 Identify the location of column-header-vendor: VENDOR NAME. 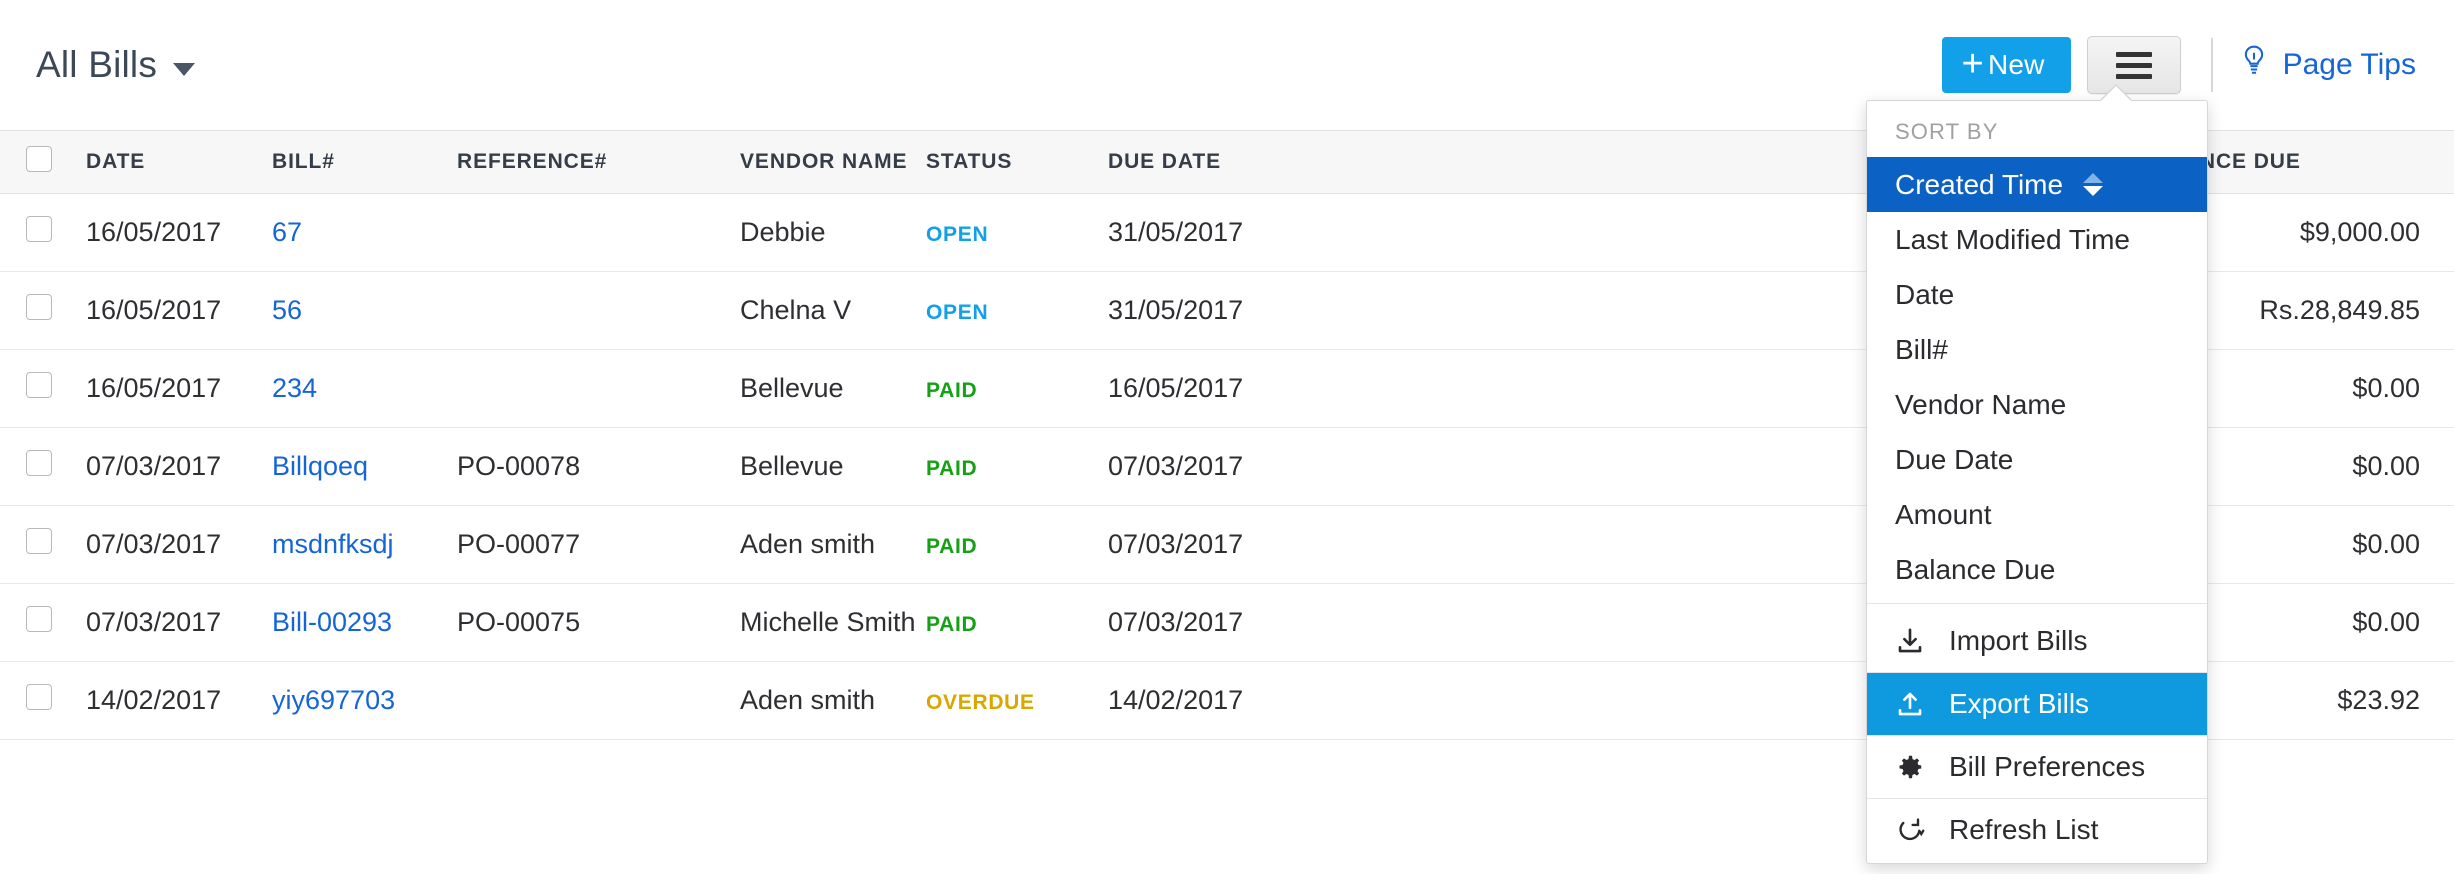
(833, 162).